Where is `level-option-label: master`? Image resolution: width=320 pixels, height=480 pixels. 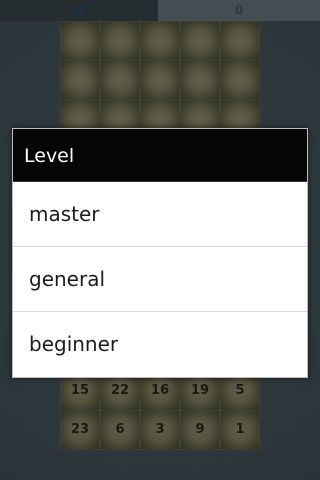
level-option-label: master is located at coordinates (64, 214).